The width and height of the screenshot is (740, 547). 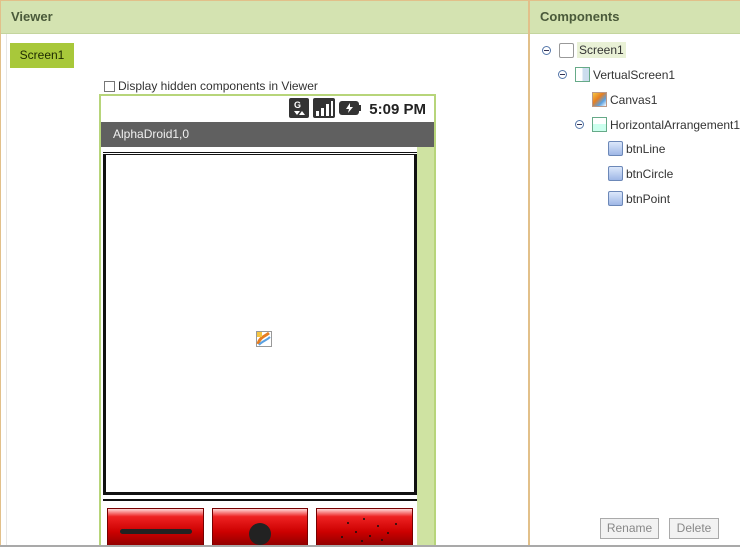 I want to click on tree-item-screen1: Screen1, so click(x=584, y=50).